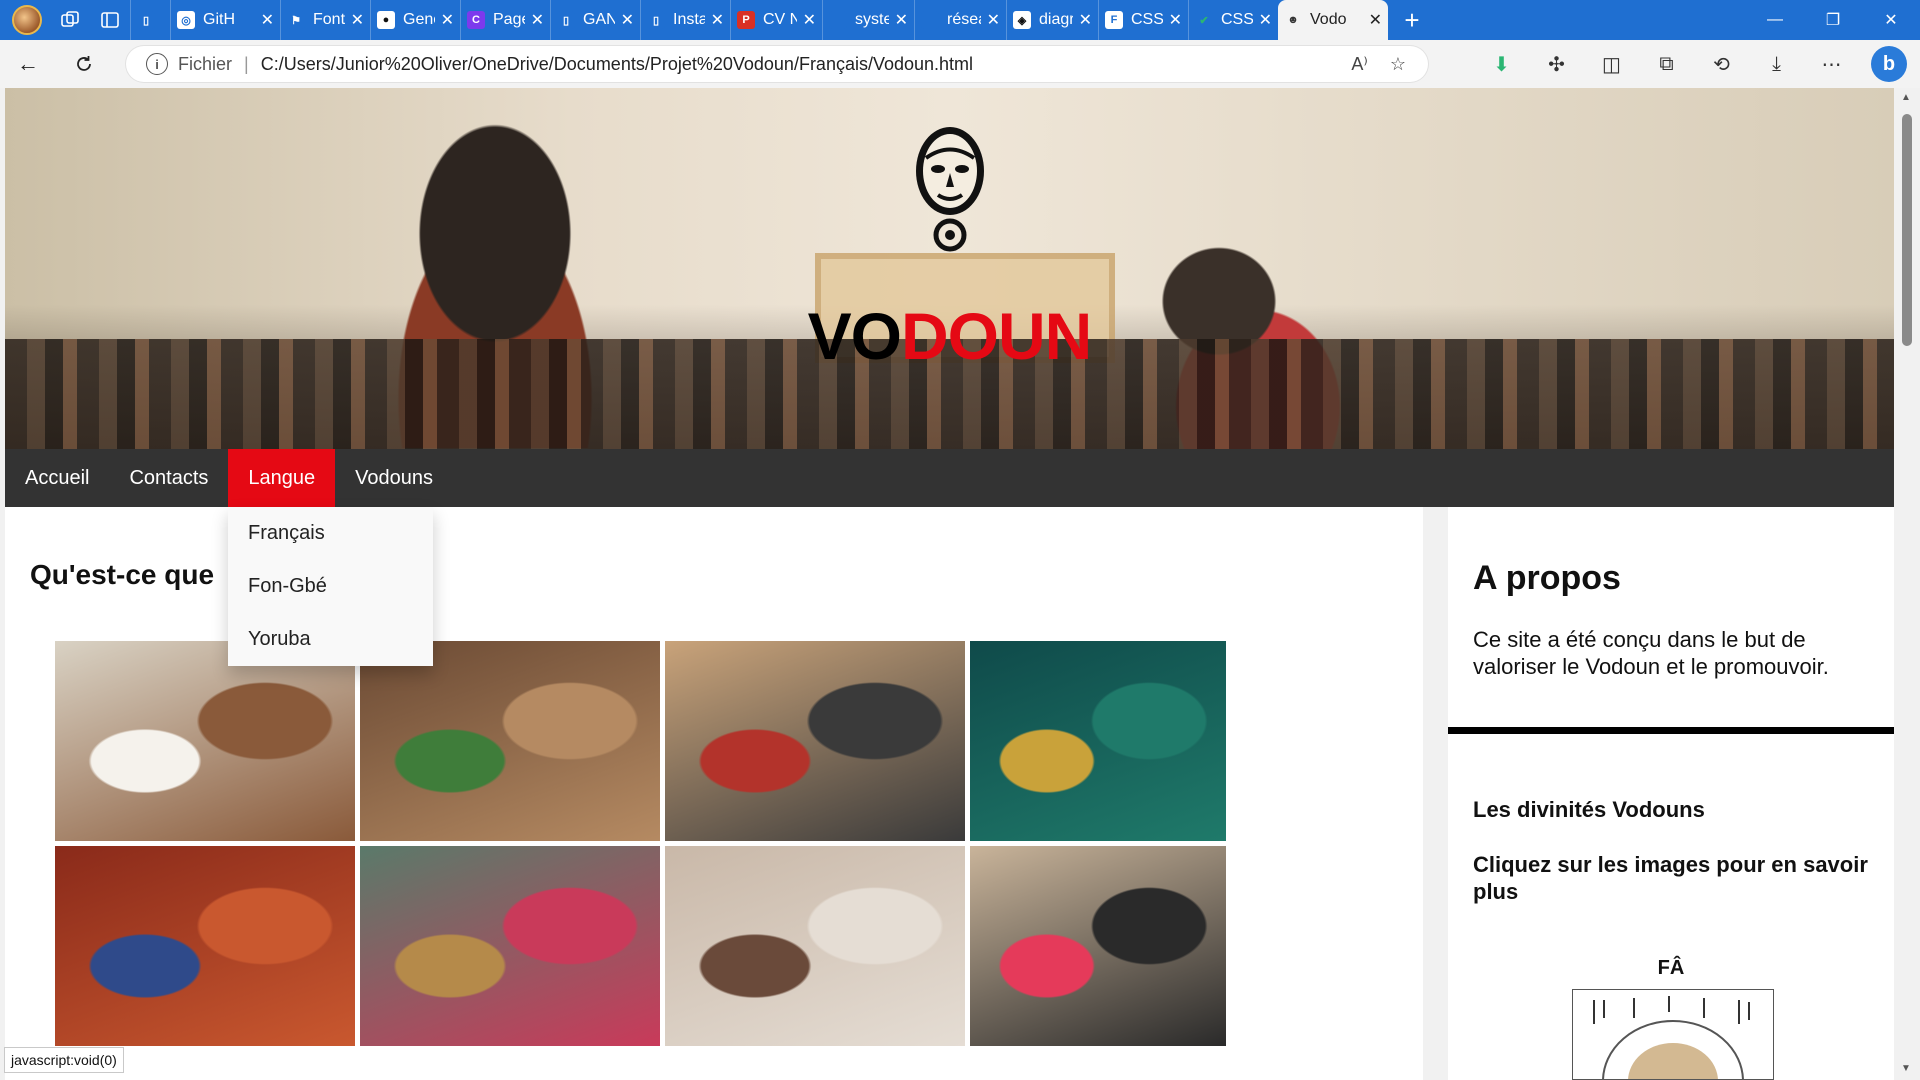  Describe the element at coordinates (57, 478) in the screenshot. I see `nav-item-accueil: Accueil` at that location.